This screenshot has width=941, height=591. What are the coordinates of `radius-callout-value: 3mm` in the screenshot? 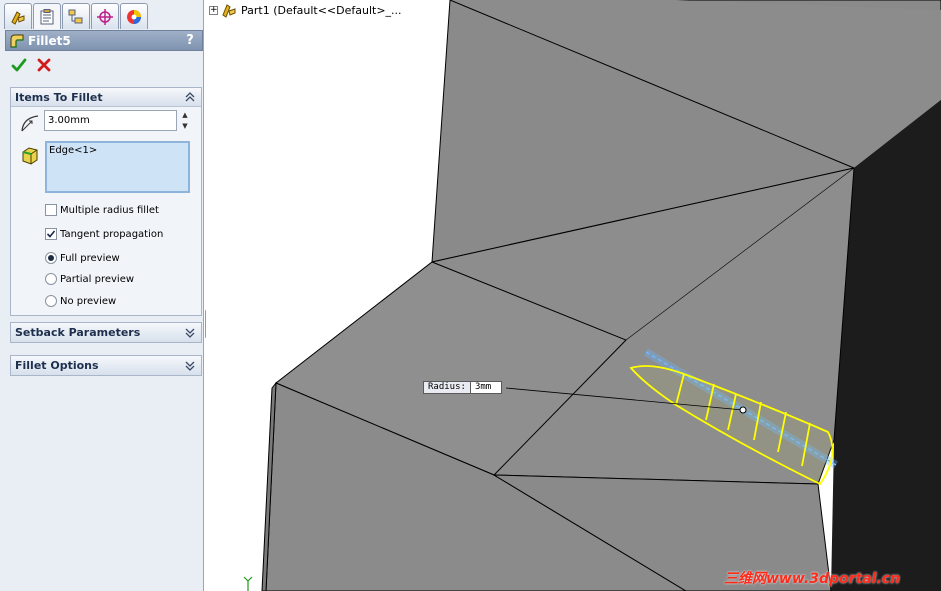 It's located at (486, 387).